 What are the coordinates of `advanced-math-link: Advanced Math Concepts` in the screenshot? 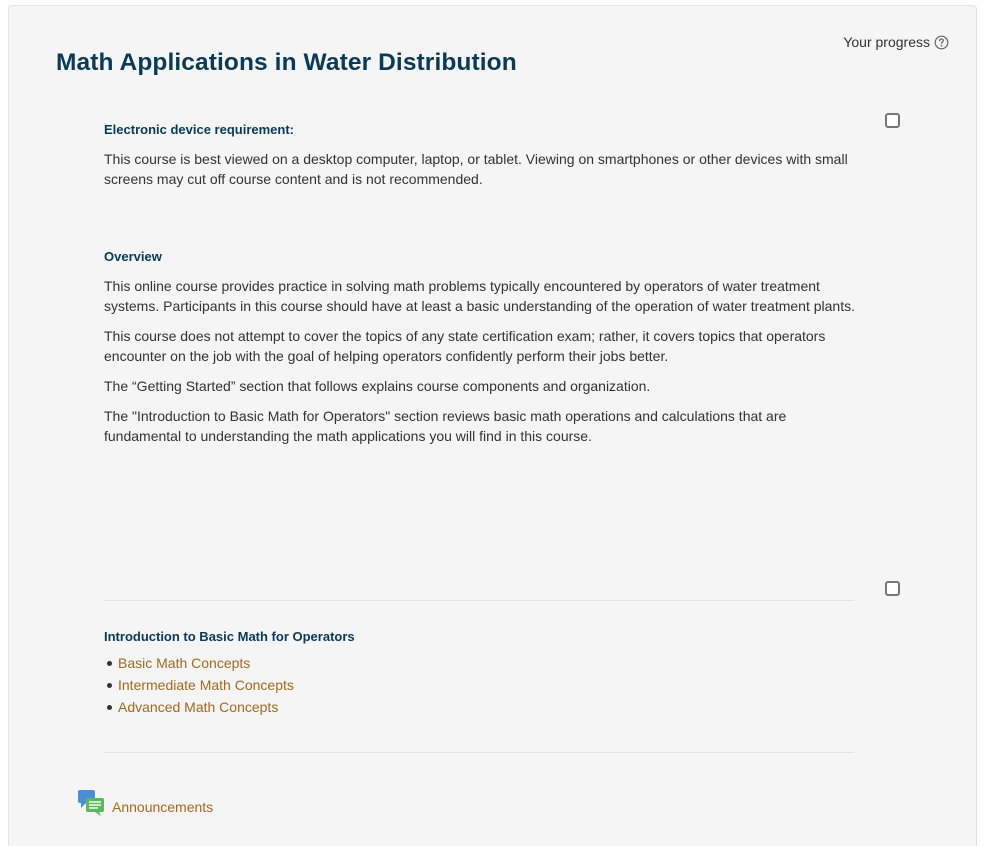 It's located at (198, 707).